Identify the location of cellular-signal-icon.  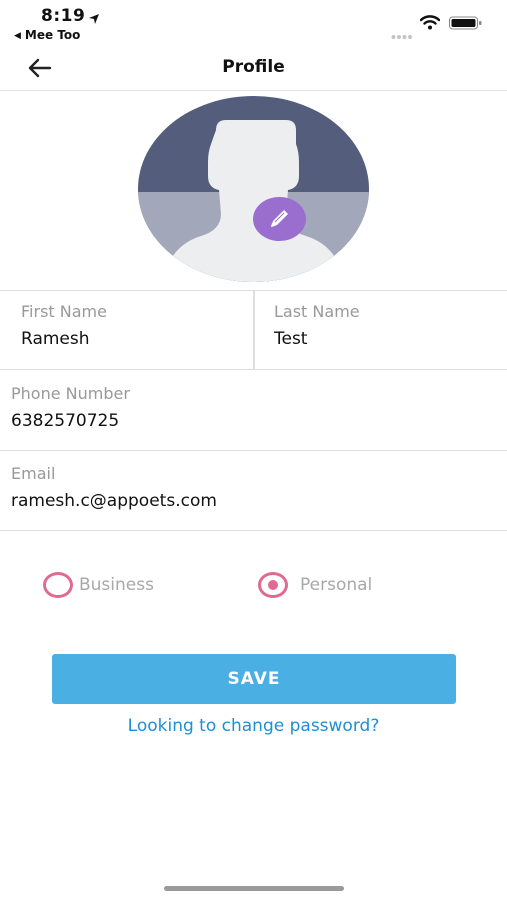
(402, 34).